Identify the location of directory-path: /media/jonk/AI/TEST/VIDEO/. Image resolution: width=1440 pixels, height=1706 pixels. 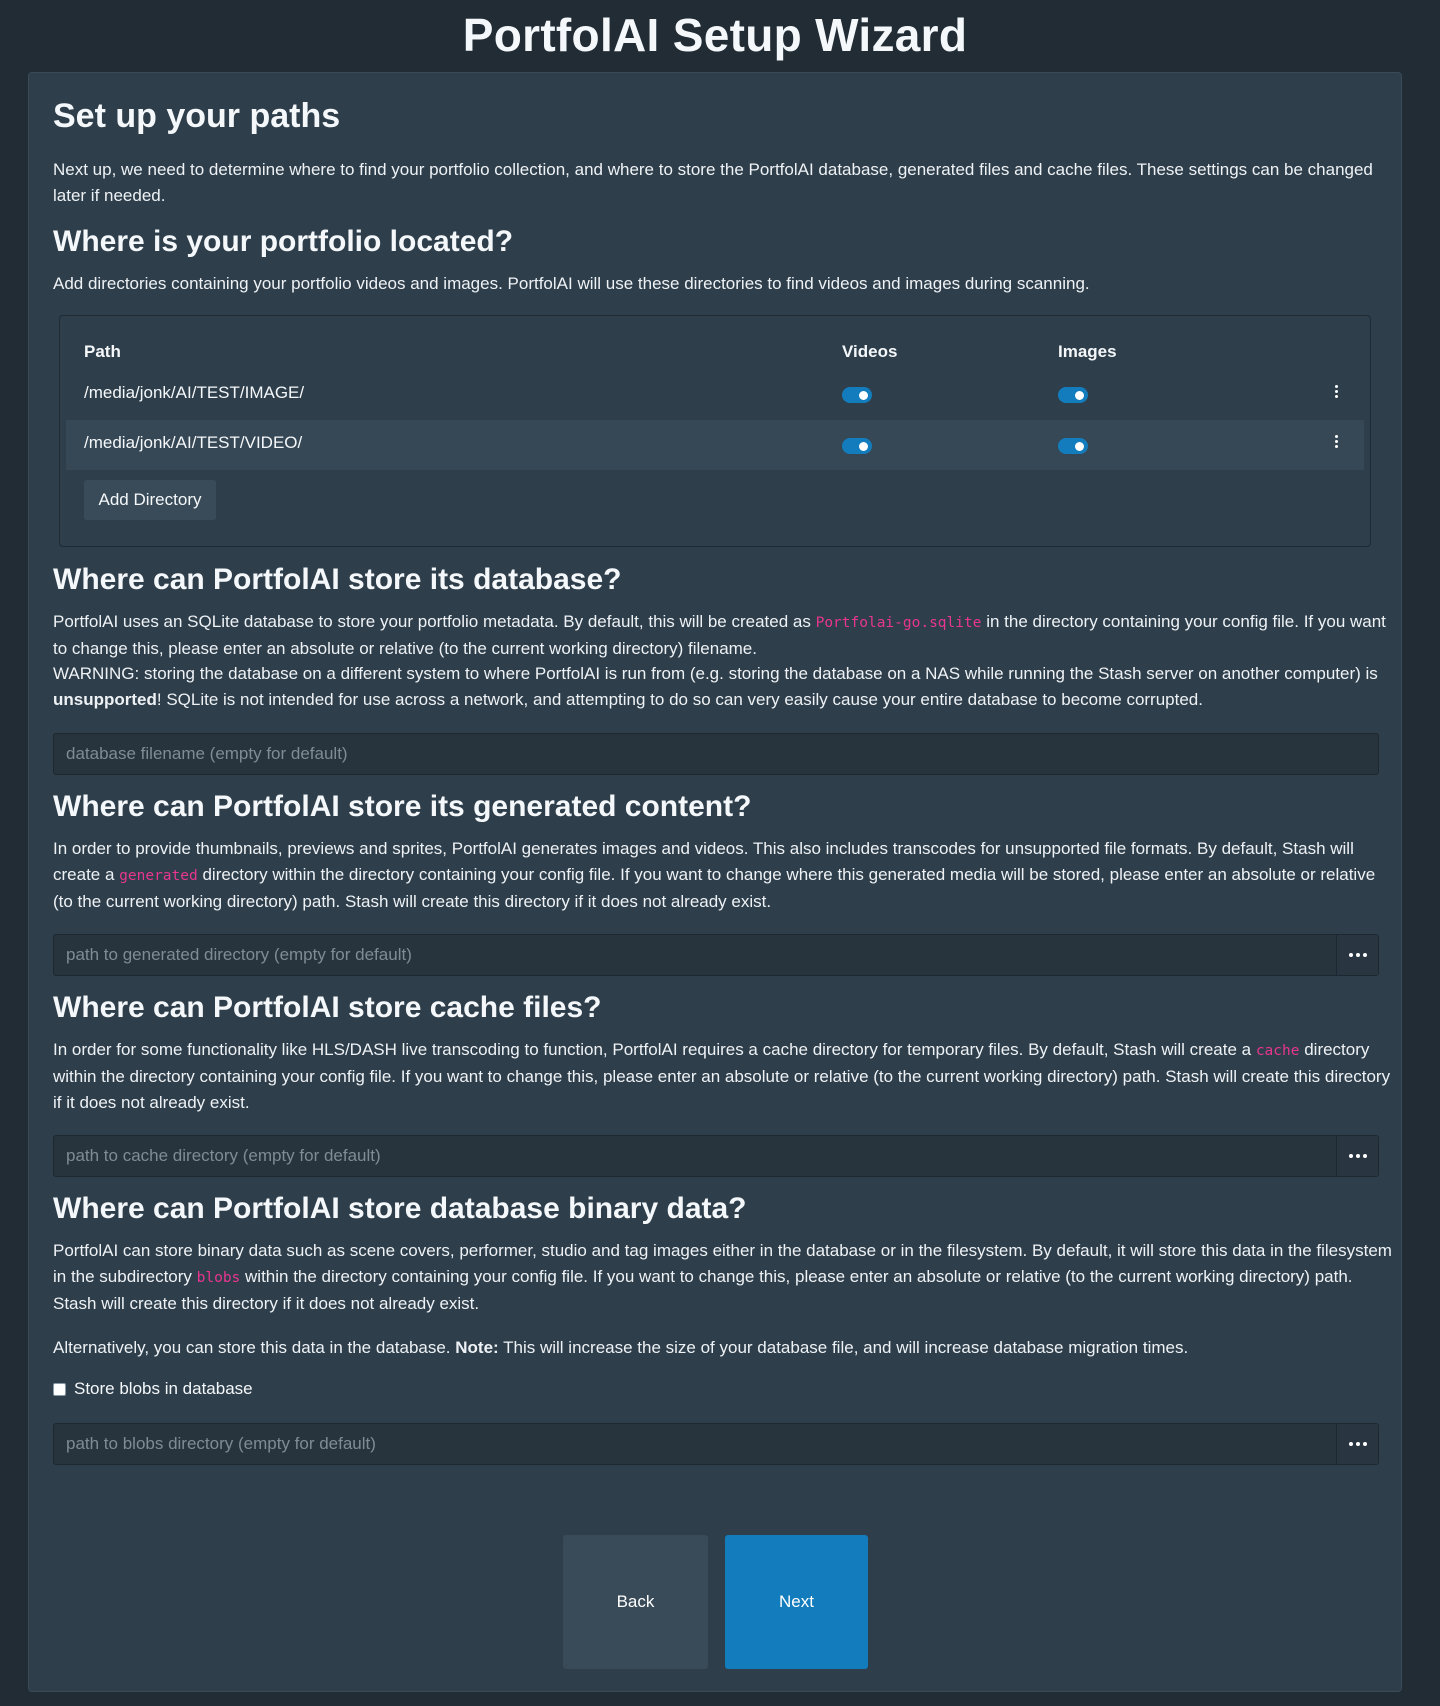
(193, 442).